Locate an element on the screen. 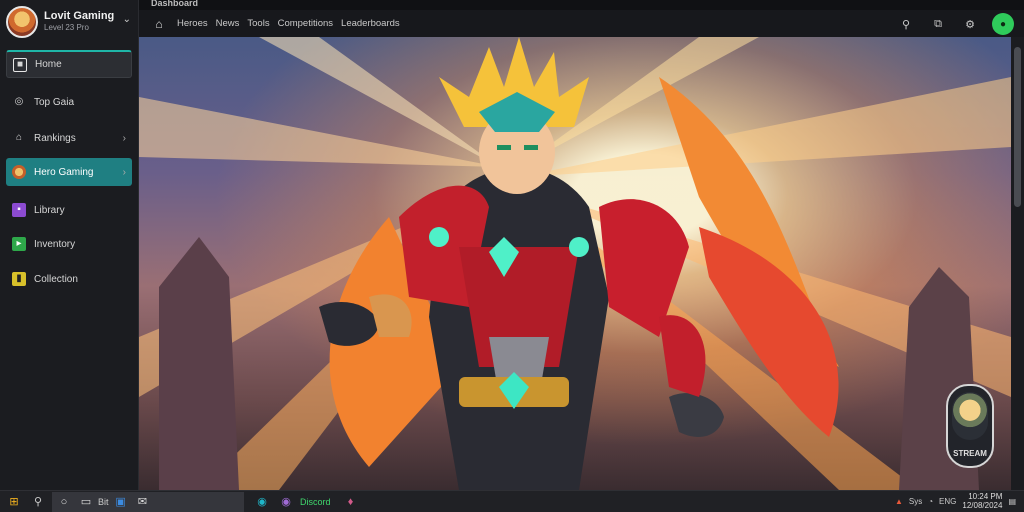 Image resolution: width=1024 pixels, height=512 pixels. sidebar-item-library: ▪ Library is located at coordinates (69, 210).